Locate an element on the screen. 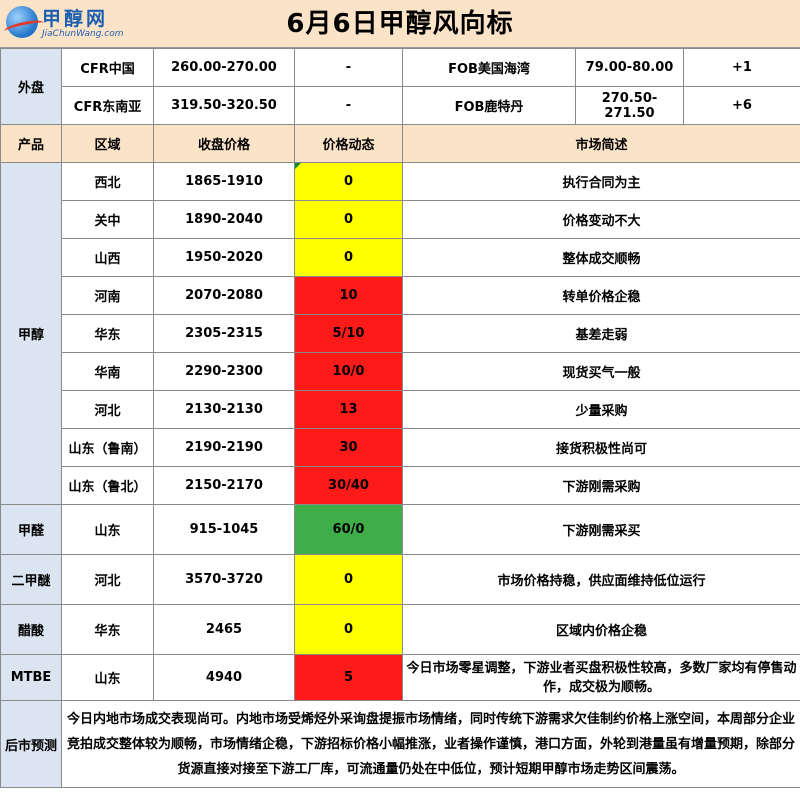  methanol-row: 华东 2305-2315 5/10 基差走弱 is located at coordinates (400, 333).